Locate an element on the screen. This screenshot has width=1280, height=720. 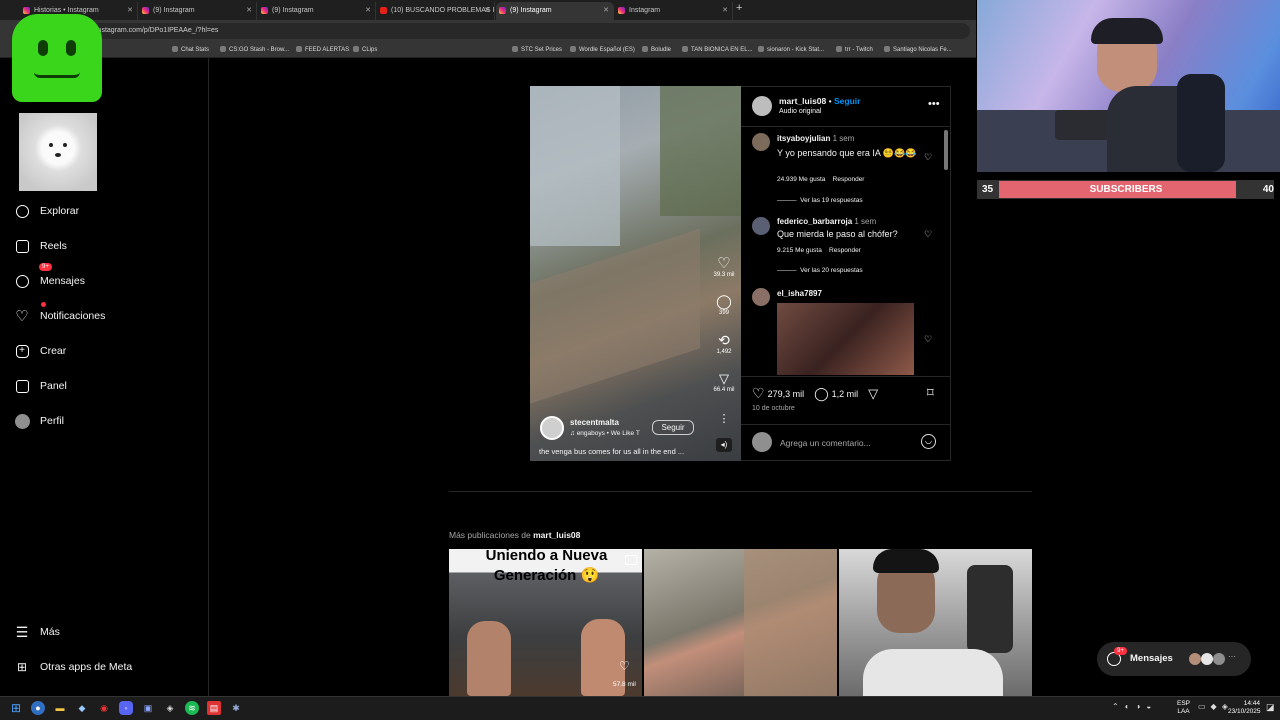
send-icon: ▽ is located at coordinates (873, 394).